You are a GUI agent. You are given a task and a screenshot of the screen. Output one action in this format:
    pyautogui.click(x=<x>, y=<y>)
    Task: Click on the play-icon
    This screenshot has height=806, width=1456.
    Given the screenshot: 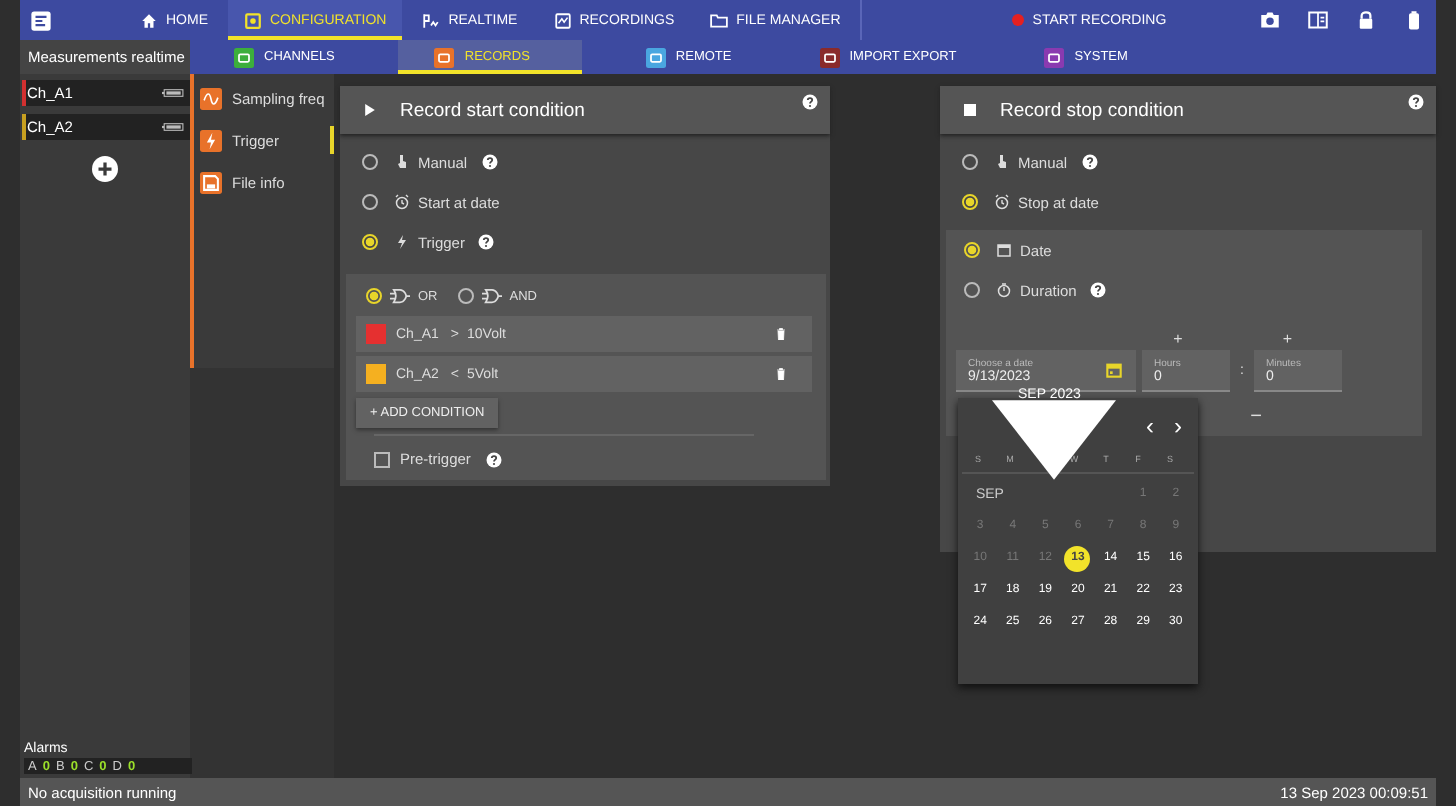 What is the action you would take?
    pyautogui.click(x=370, y=110)
    